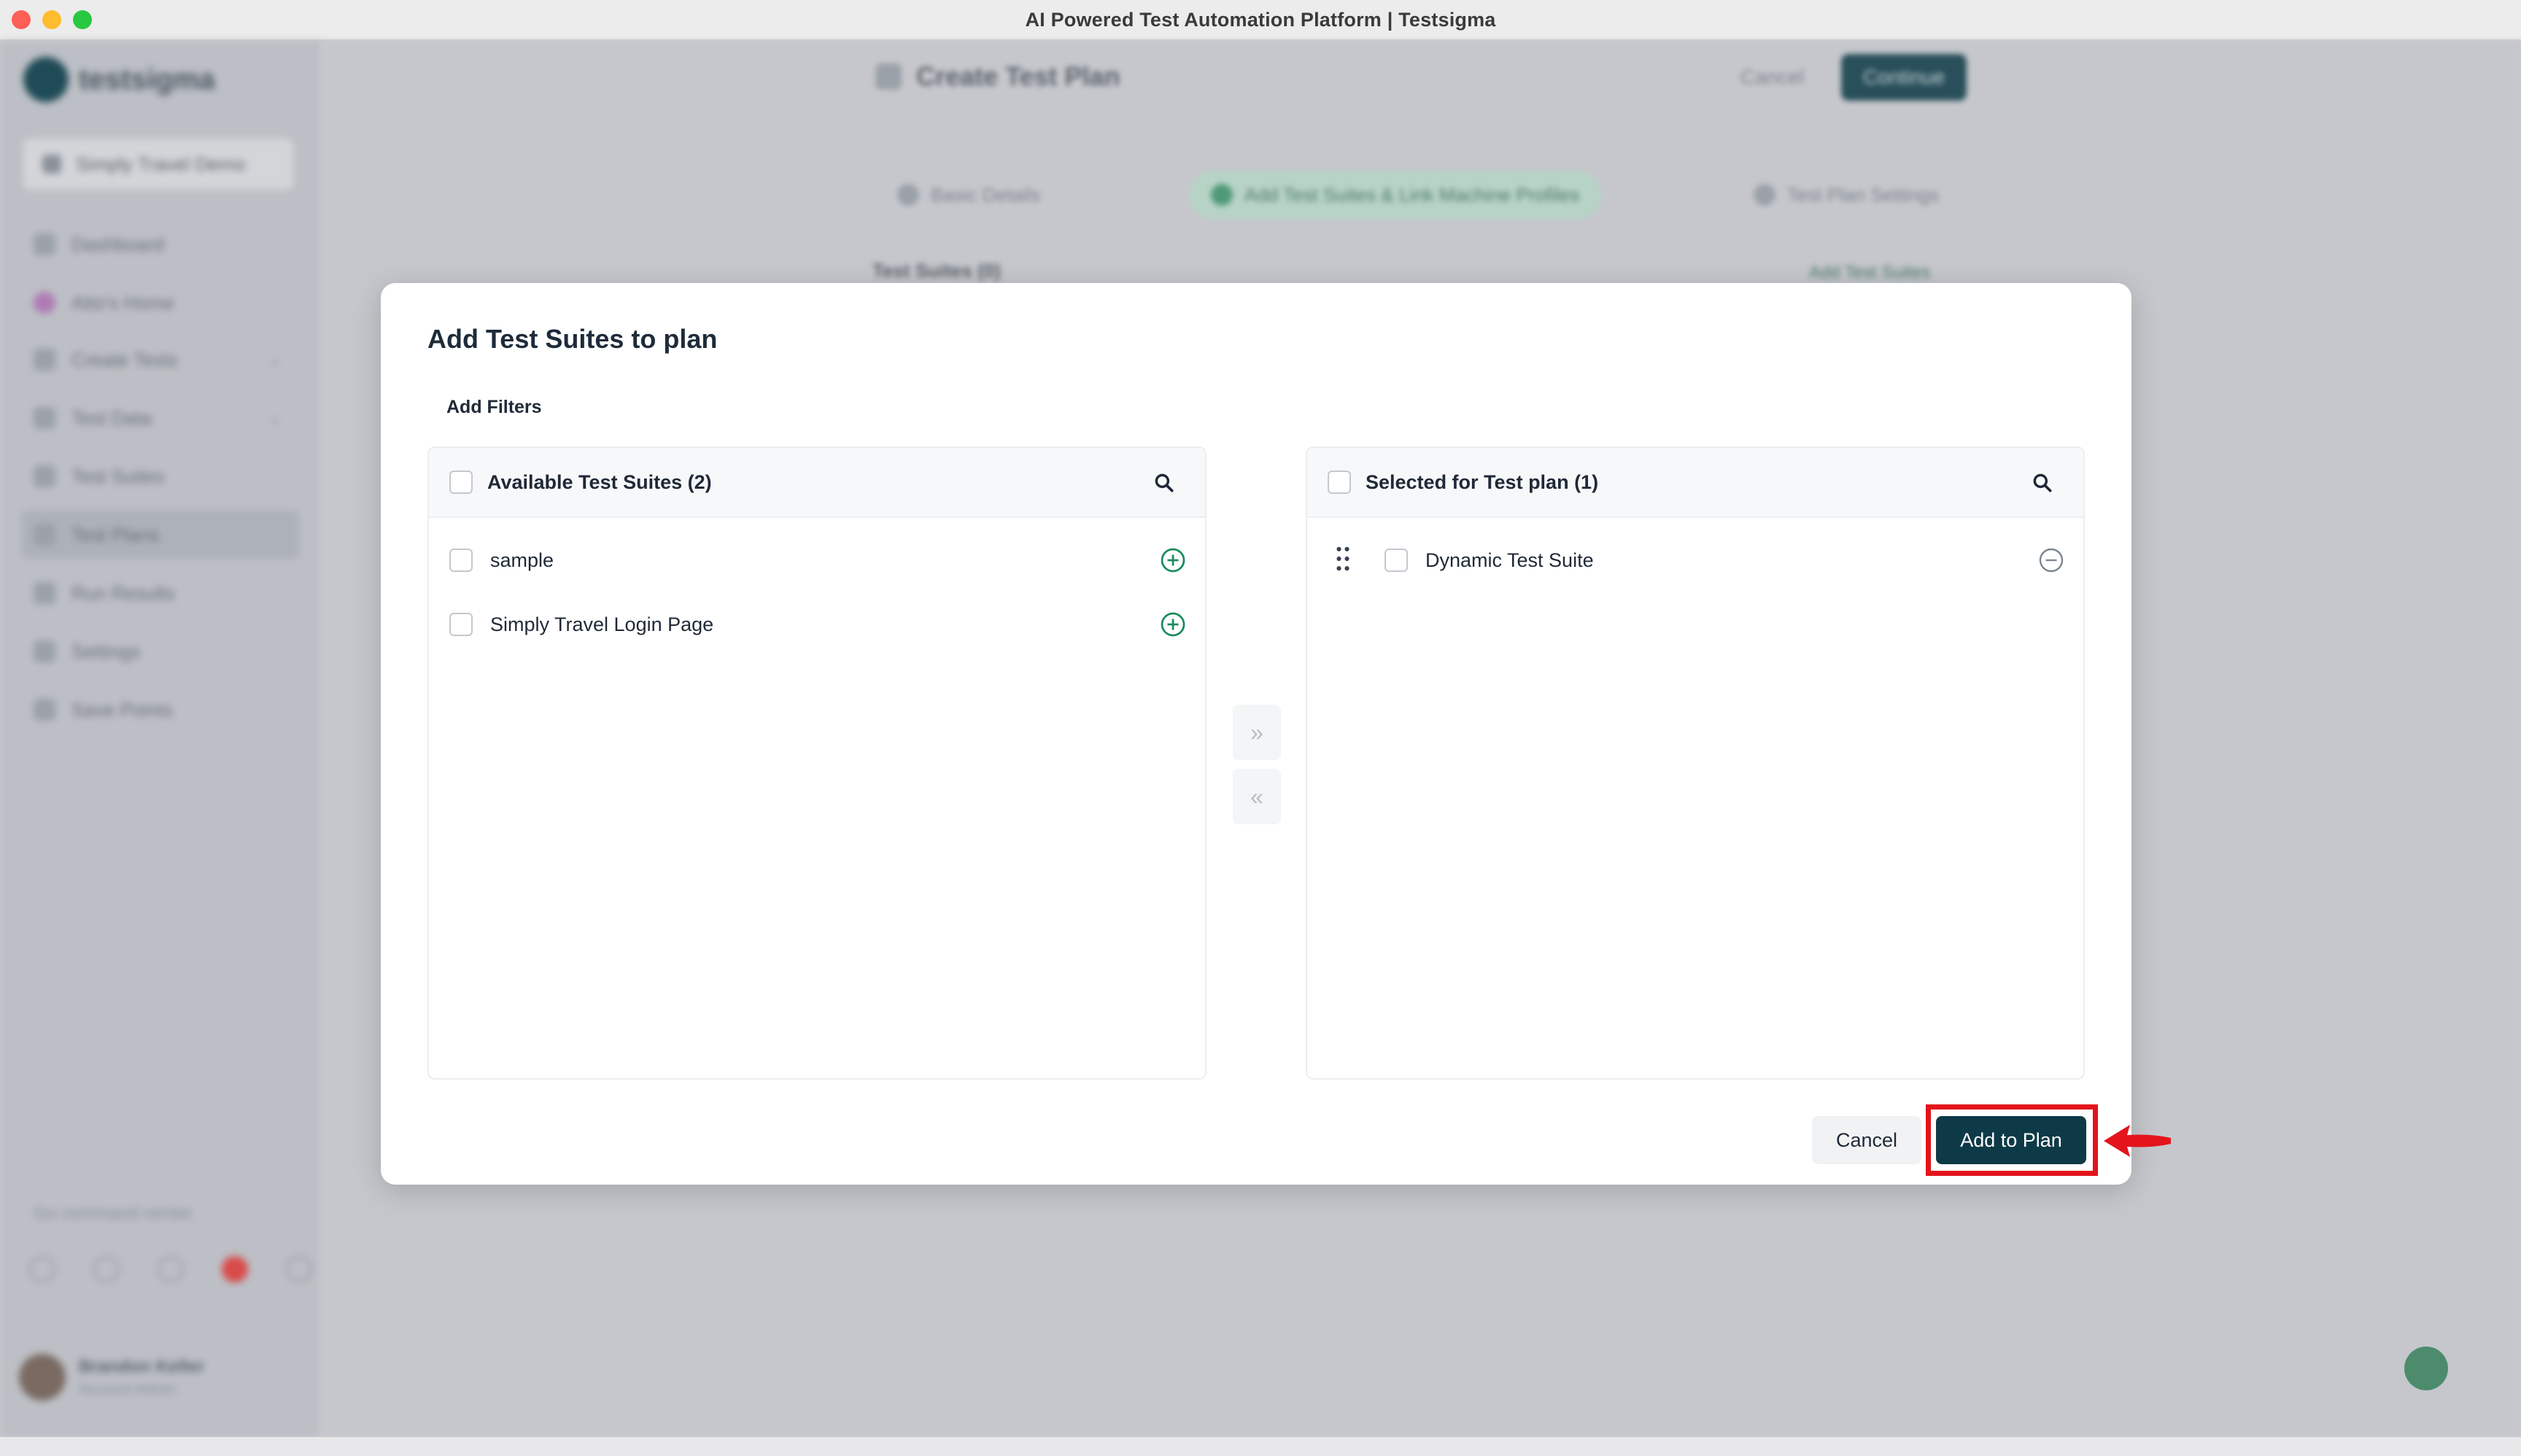 This screenshot has width=2521, height=1456. What do you see at coordinates (817, 483) in the screenshot?
I see `available-suites-header: Available Test Suites (2)` at bounding box center [817, 483].